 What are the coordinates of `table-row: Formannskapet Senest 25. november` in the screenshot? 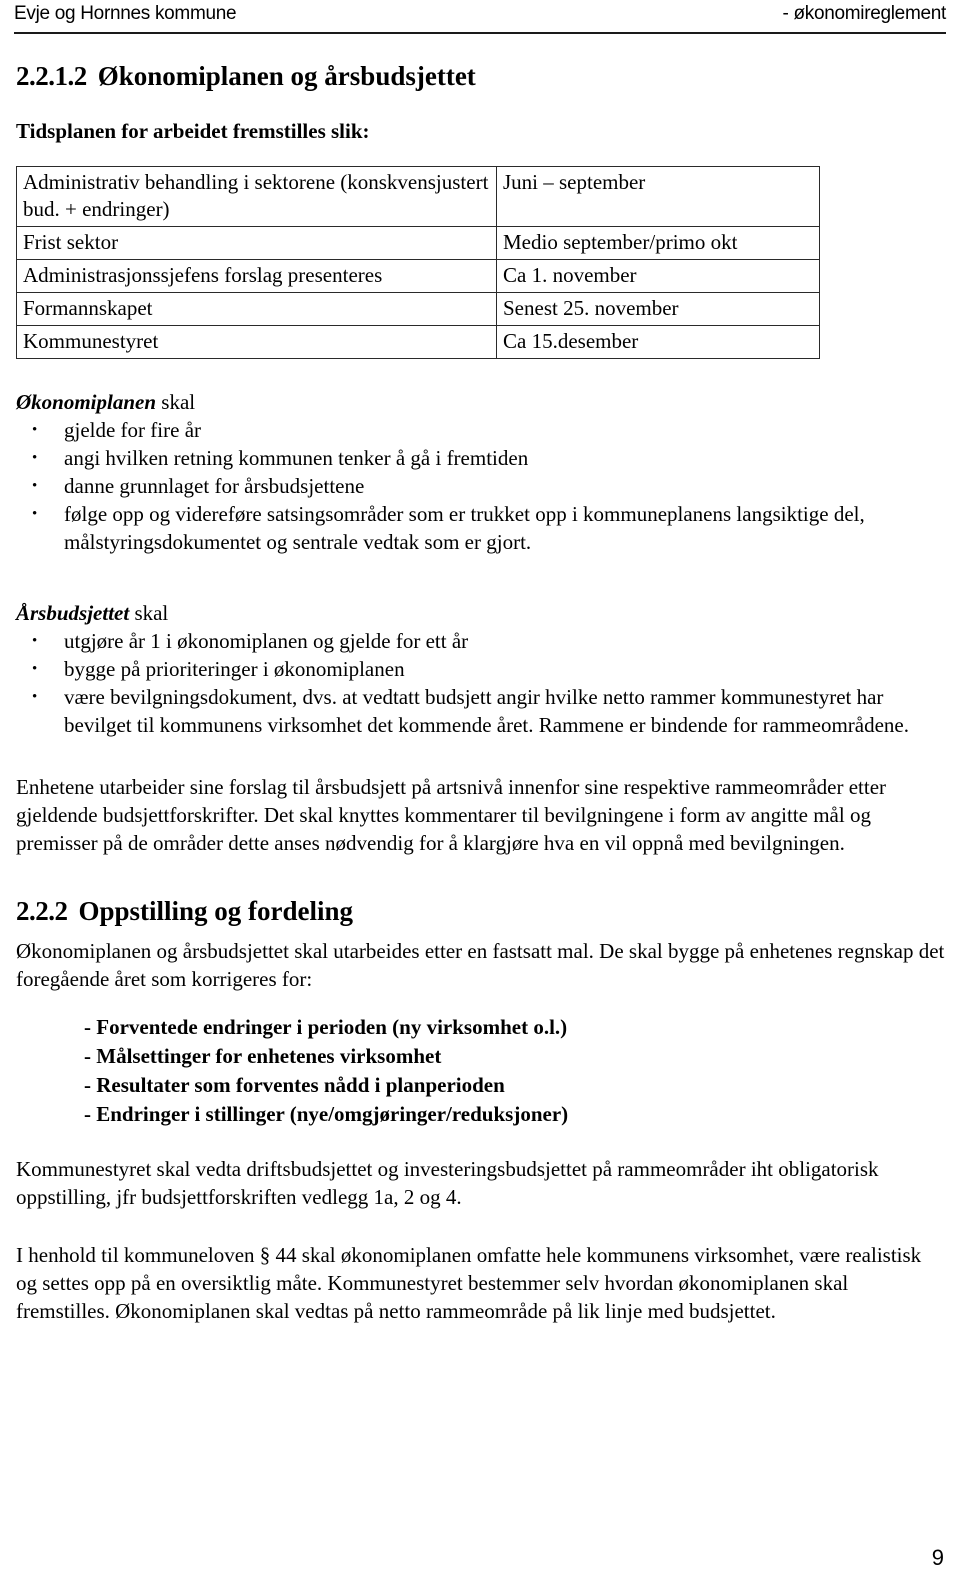 It's located at (418, 309).